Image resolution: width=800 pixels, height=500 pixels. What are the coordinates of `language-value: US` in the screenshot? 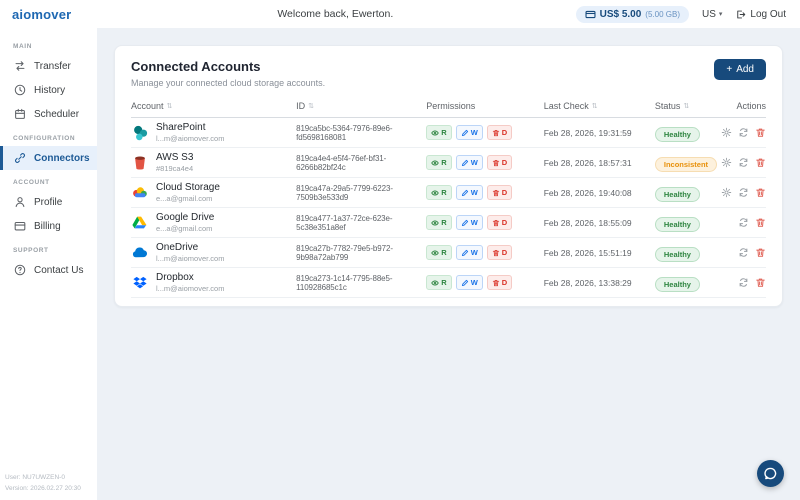 It's located at (708, 14).